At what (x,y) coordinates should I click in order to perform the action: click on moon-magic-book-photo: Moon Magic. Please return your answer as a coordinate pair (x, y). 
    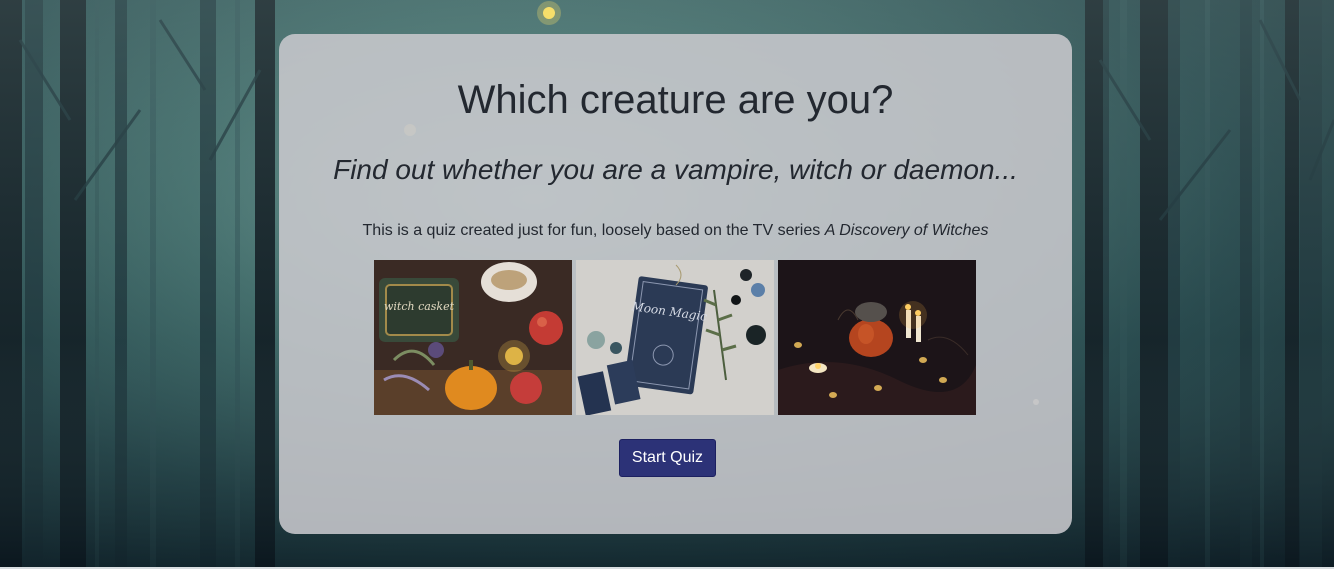
    Looking at the image, I should click on (675, 337).